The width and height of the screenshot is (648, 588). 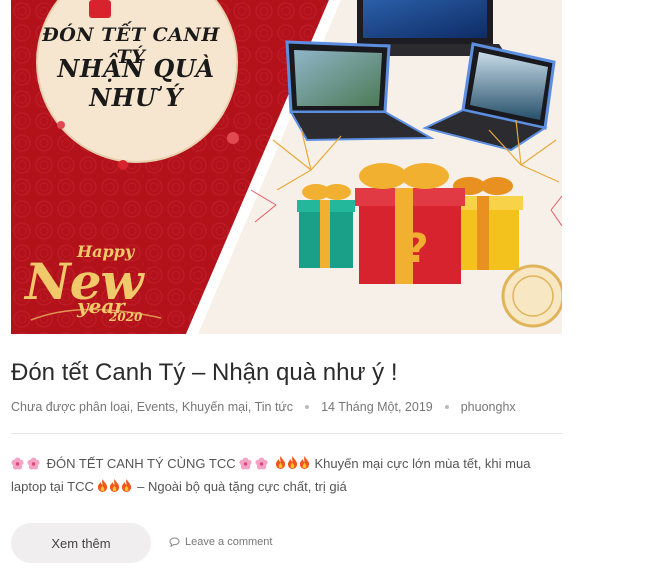 I want to click on promo-headline-line2: NHẬN QUÀ NHƯ Ý, so click(x=136, y=83).